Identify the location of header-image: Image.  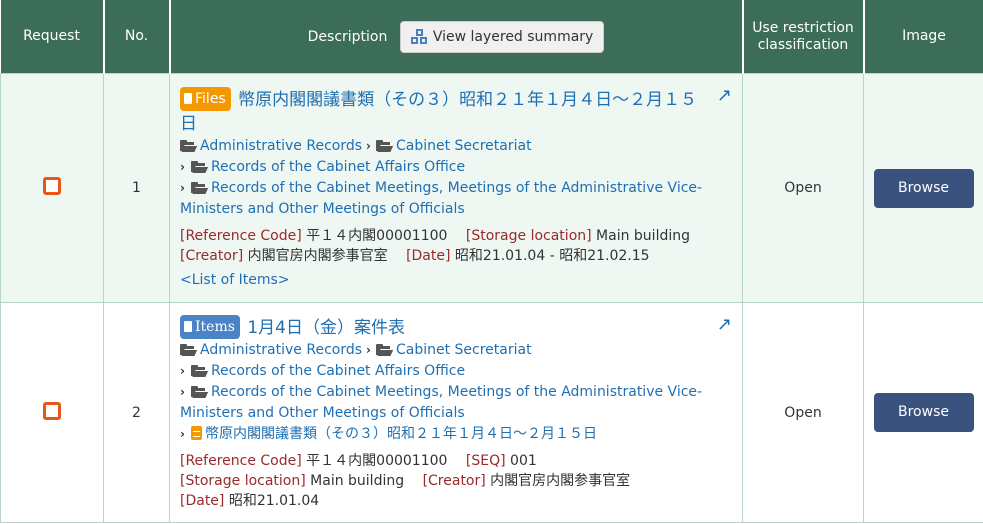
(922, 37).